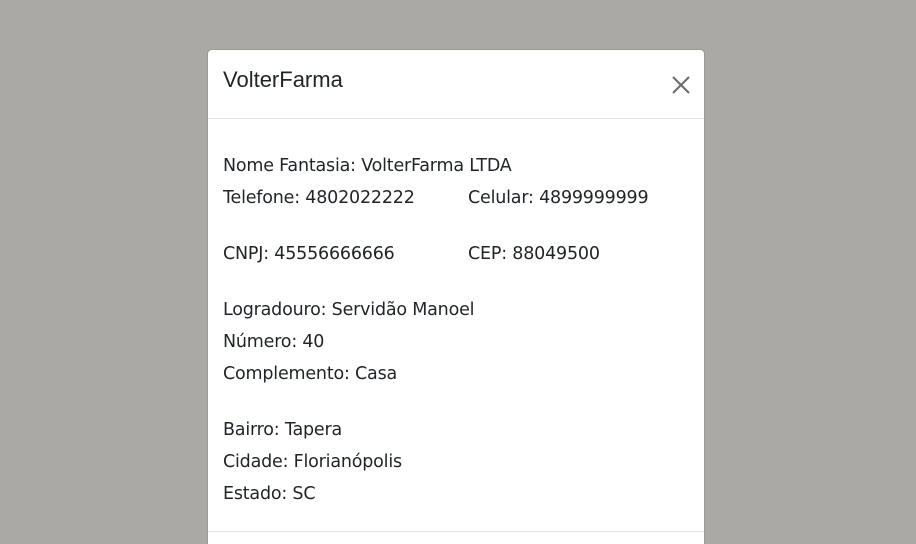 The width and height of the screenshot is (916, 544). What do you see at coordinates (319, 198) in the screenshot?
I see `telefone-text: Telefone: 4802022222` at bounding box center [319, 198].